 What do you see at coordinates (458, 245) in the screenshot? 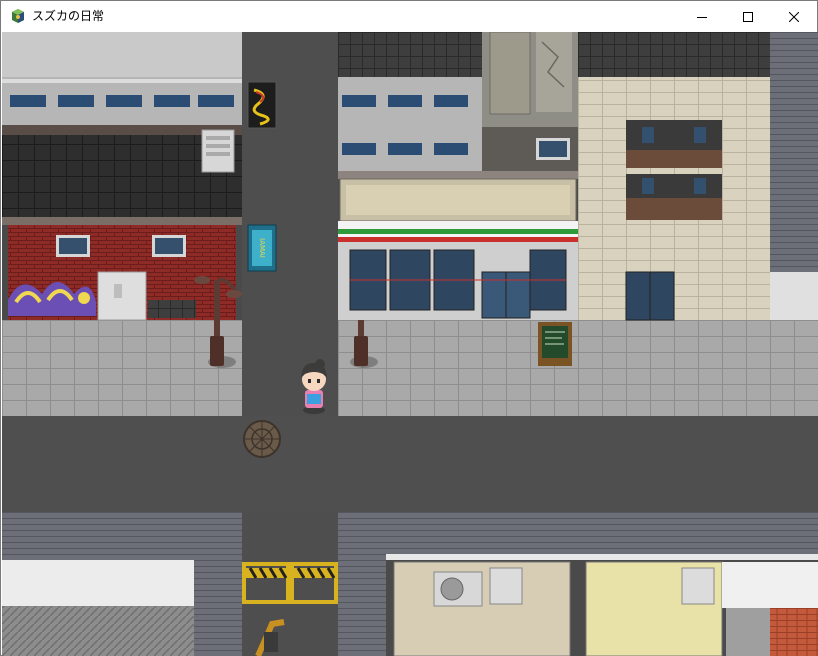
I see `convenience-store` at bounding box center [458, 245].